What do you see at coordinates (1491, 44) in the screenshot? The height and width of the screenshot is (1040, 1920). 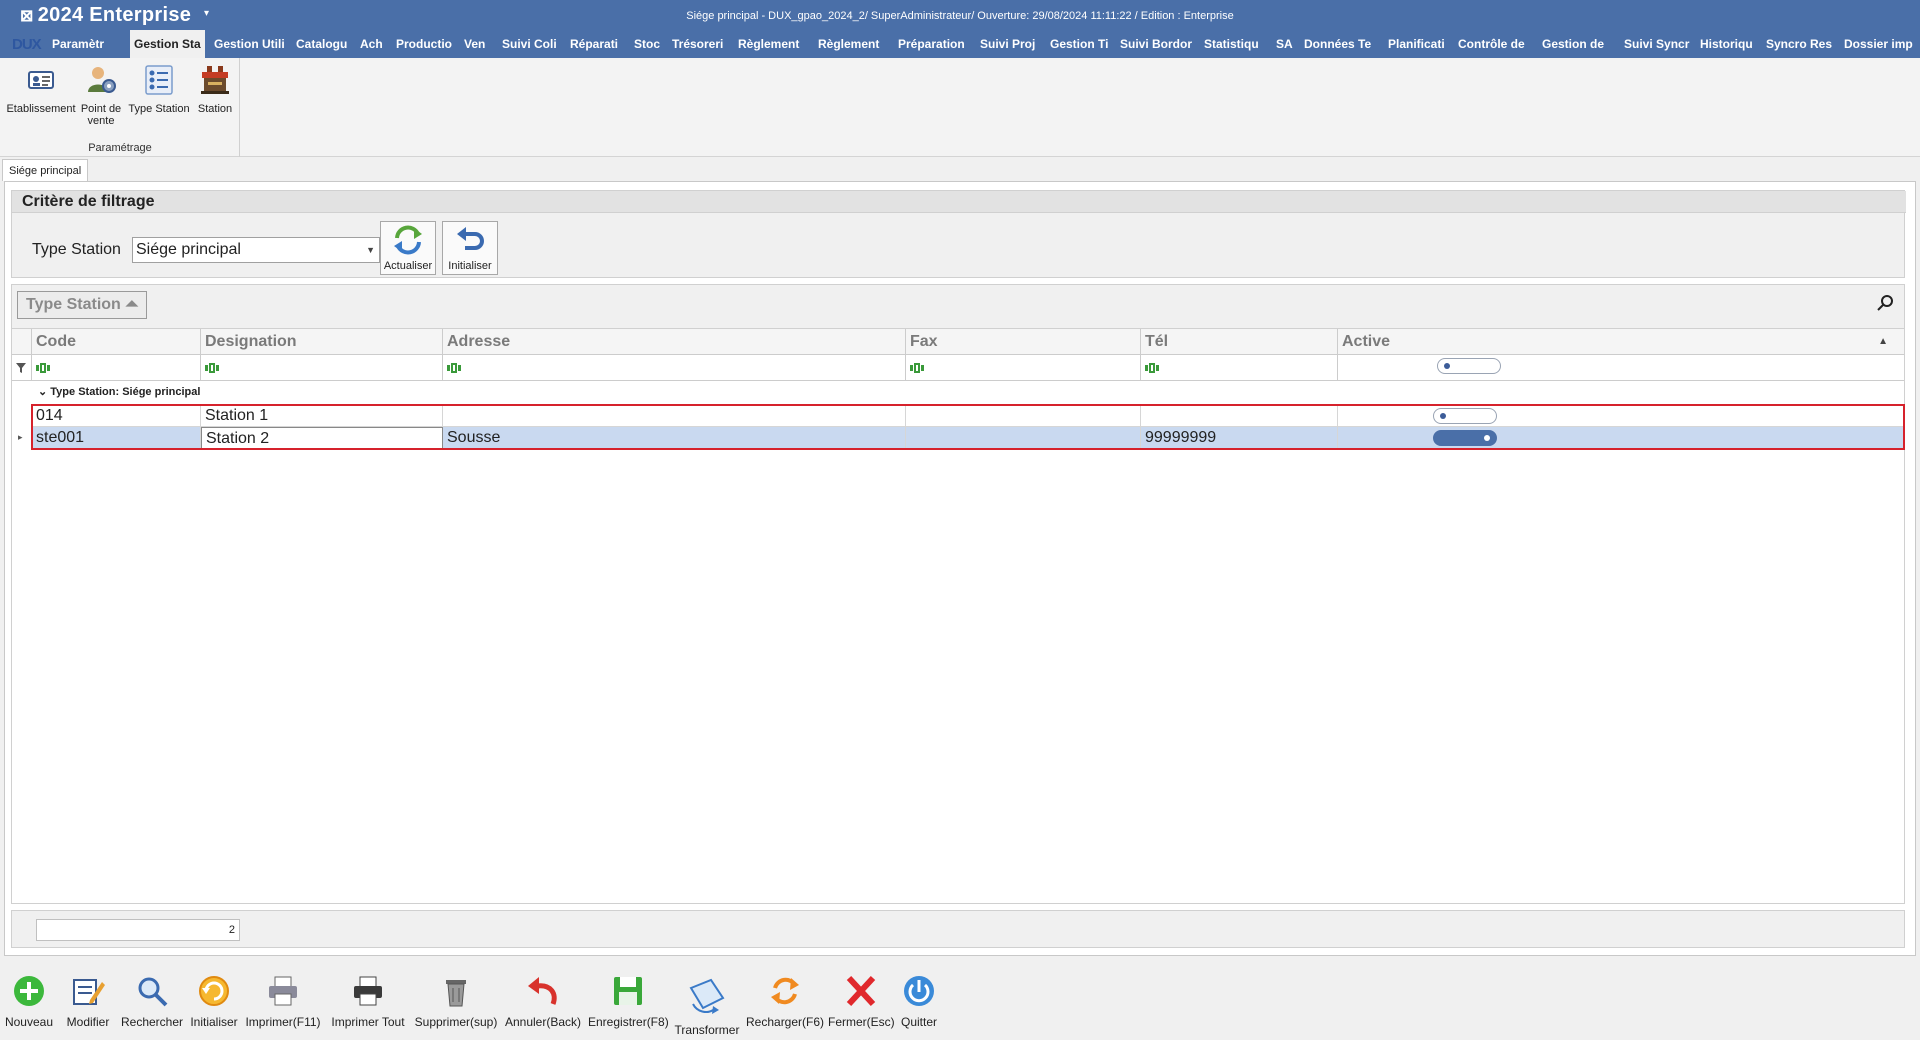 I see `menu-item-controle: Contrôle de` at bounding box center [1491, 44].